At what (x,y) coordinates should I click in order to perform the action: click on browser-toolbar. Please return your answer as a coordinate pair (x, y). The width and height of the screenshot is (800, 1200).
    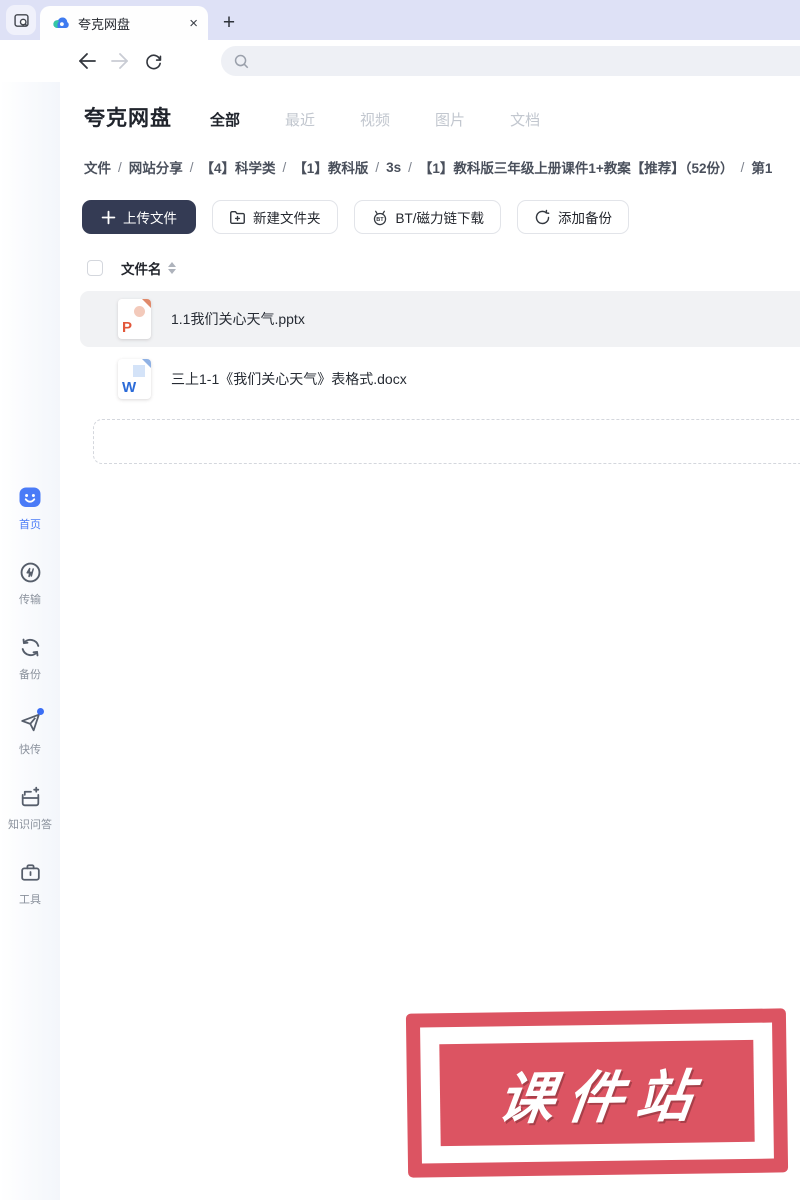
    Looking at the image, I should click on (400, 61).